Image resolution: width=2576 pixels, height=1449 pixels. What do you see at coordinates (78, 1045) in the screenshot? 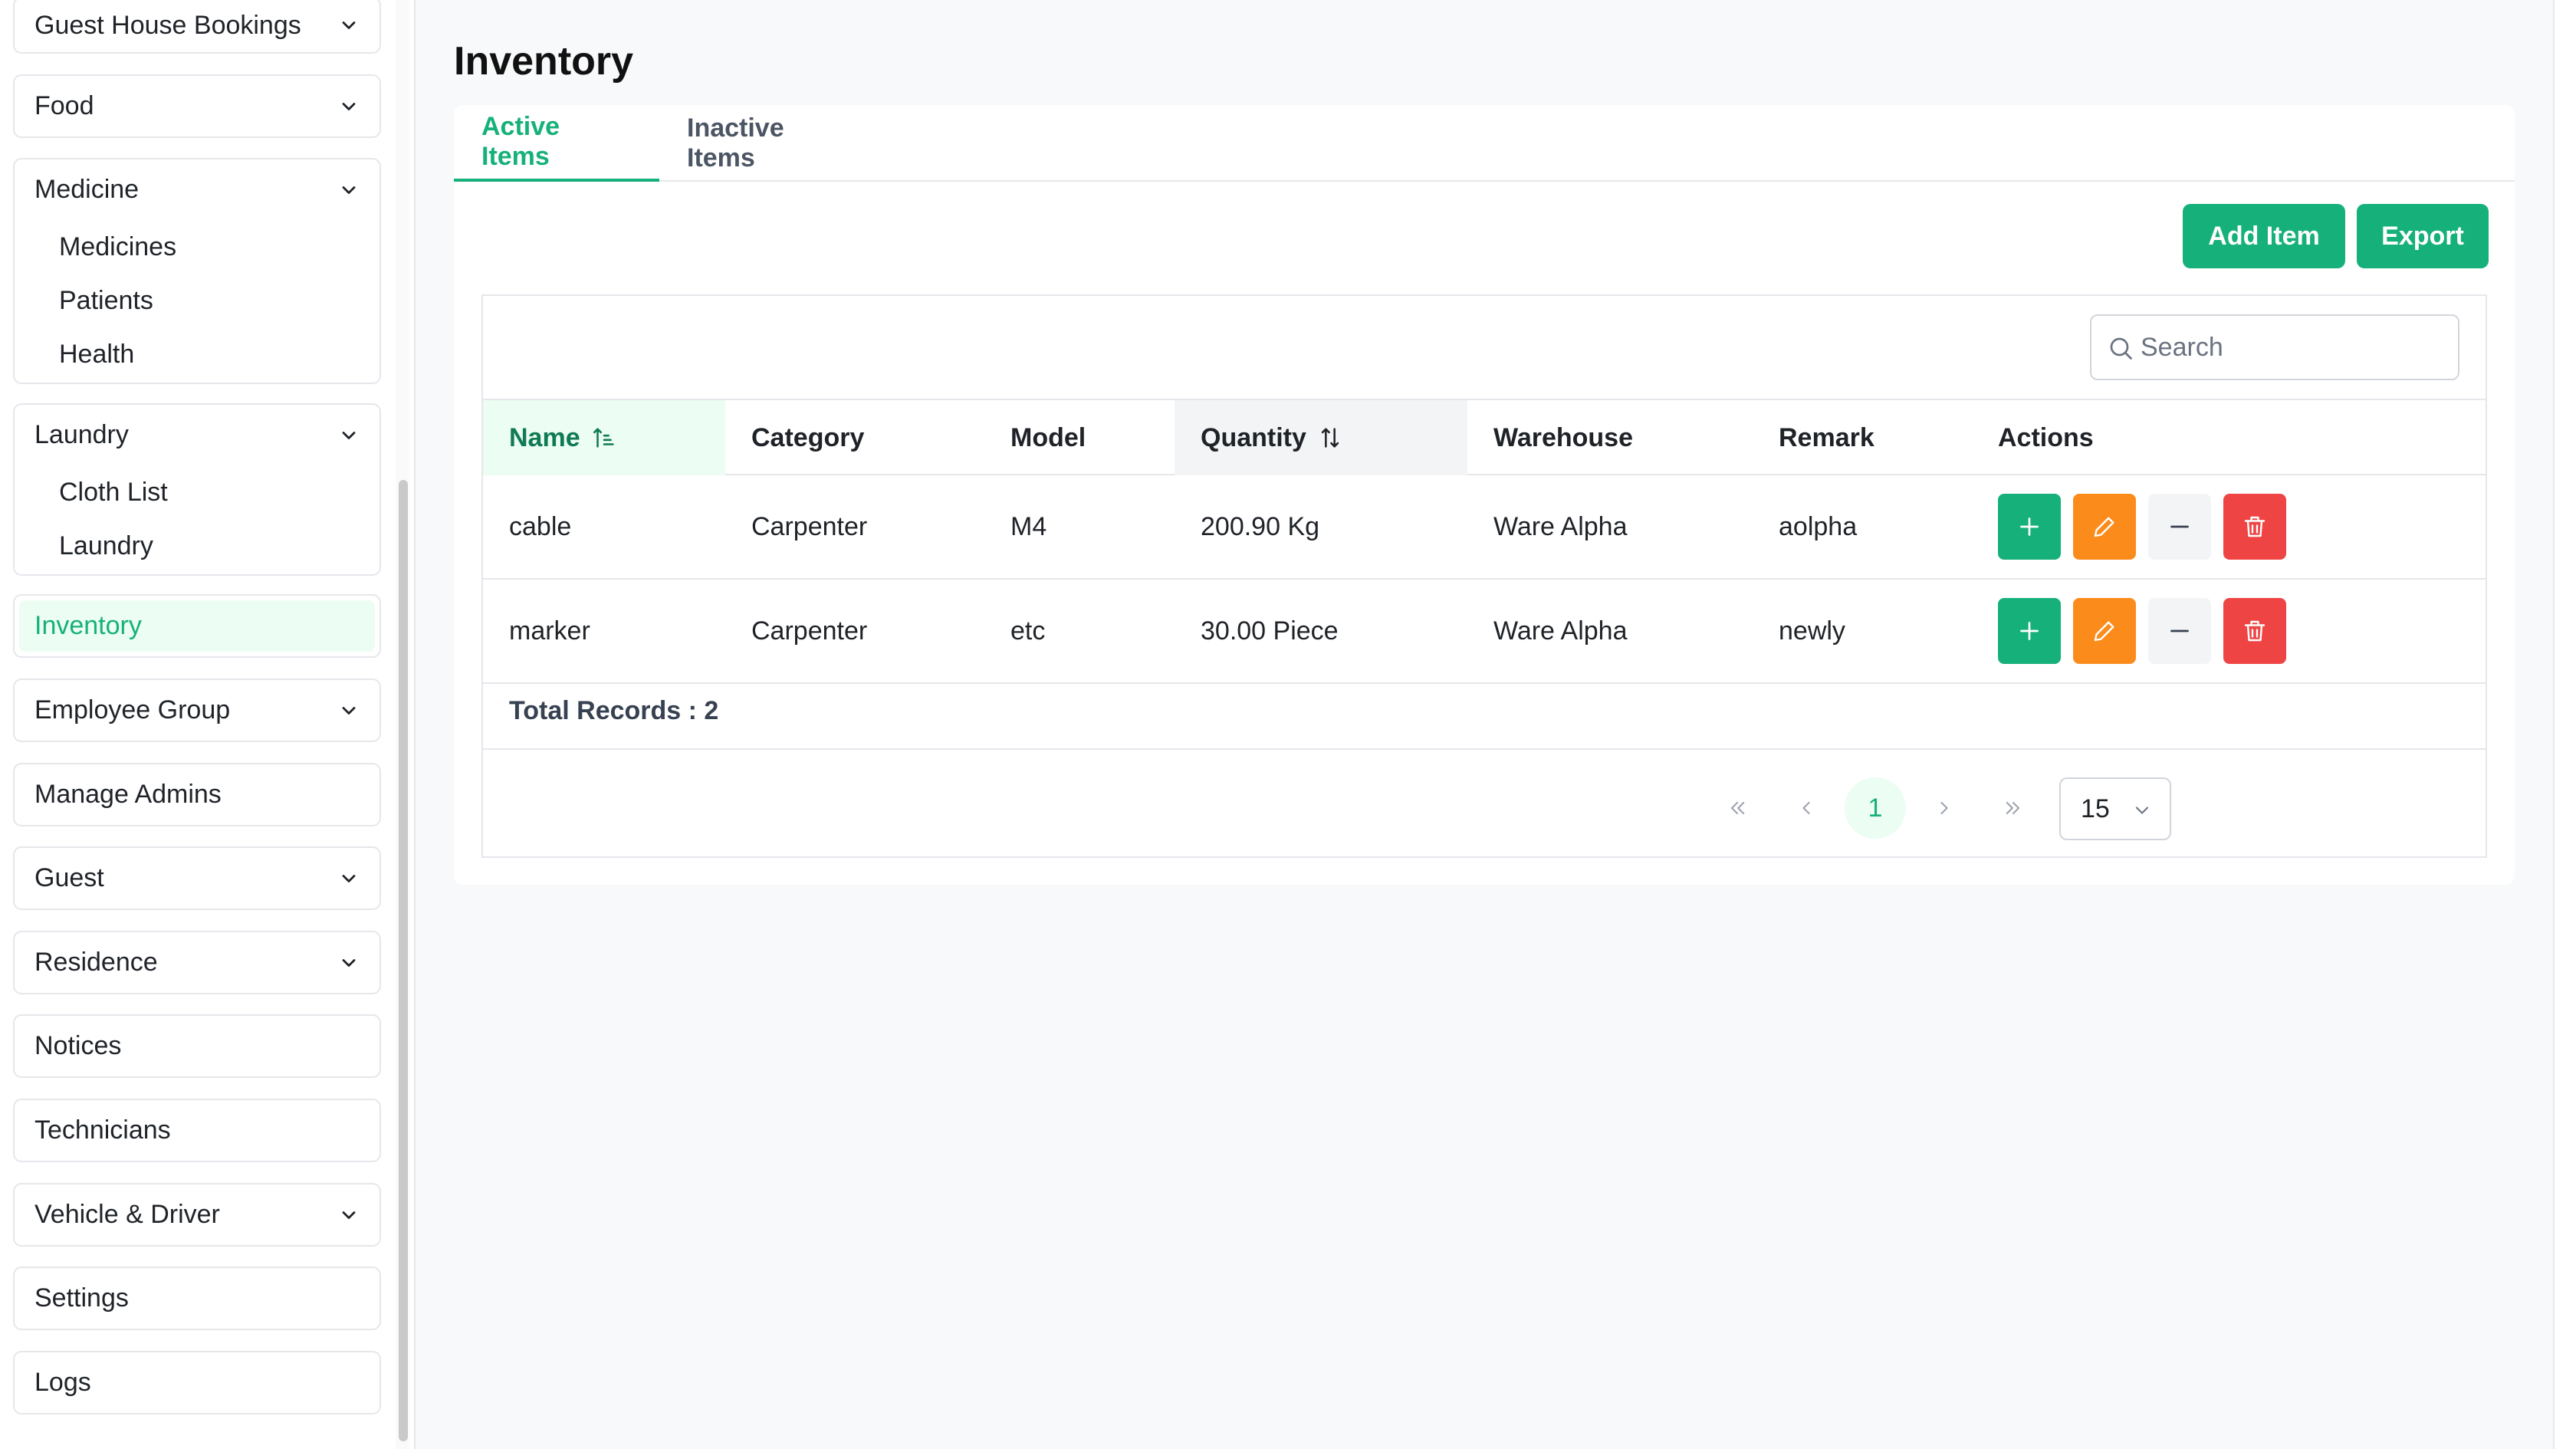
I see `sidebar-item-label: Notices` at bounding box center [78, 1045].